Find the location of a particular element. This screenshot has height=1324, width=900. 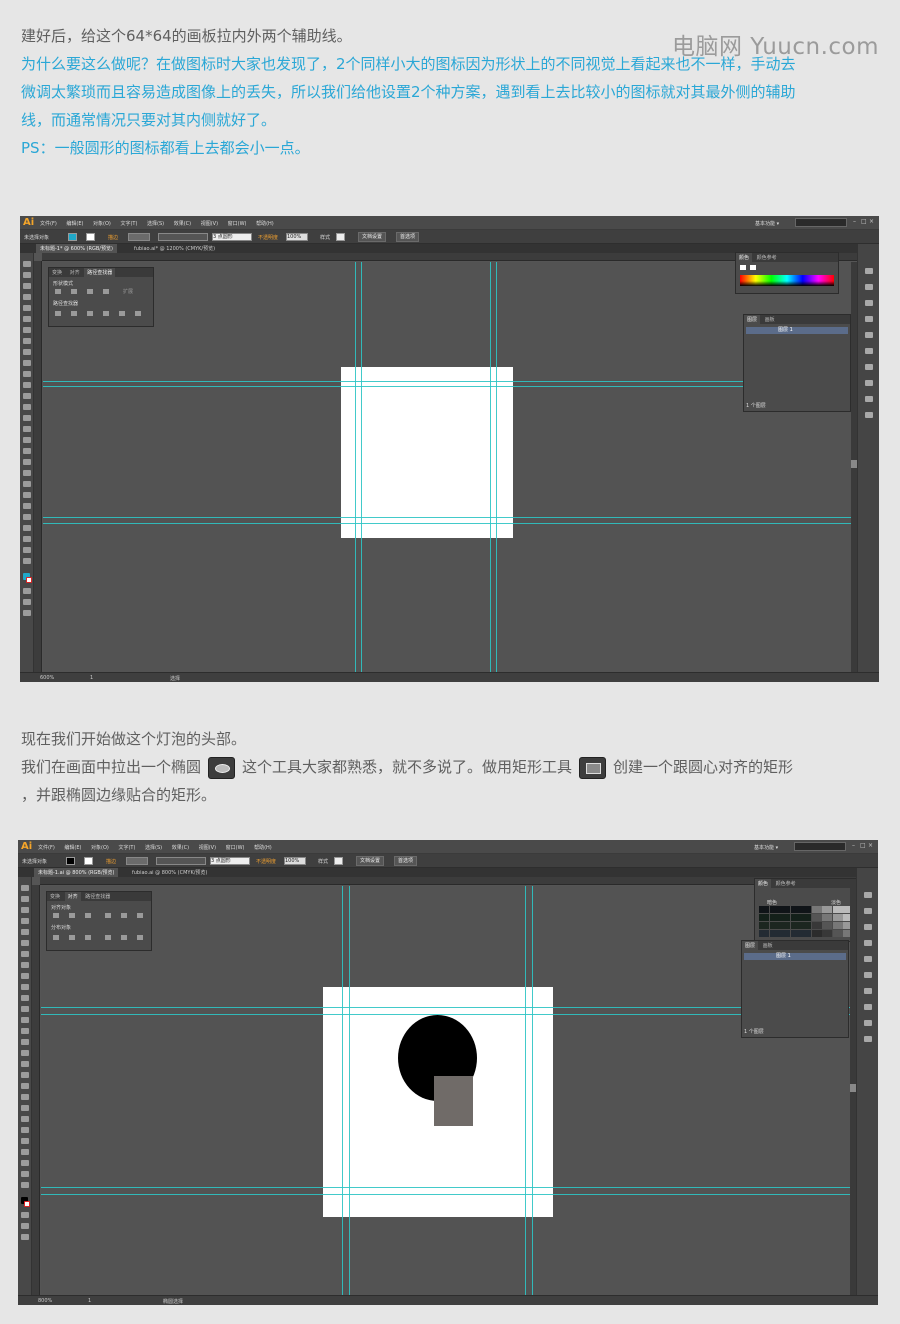

selection-tool-icon is located at coordinates (25, 888).